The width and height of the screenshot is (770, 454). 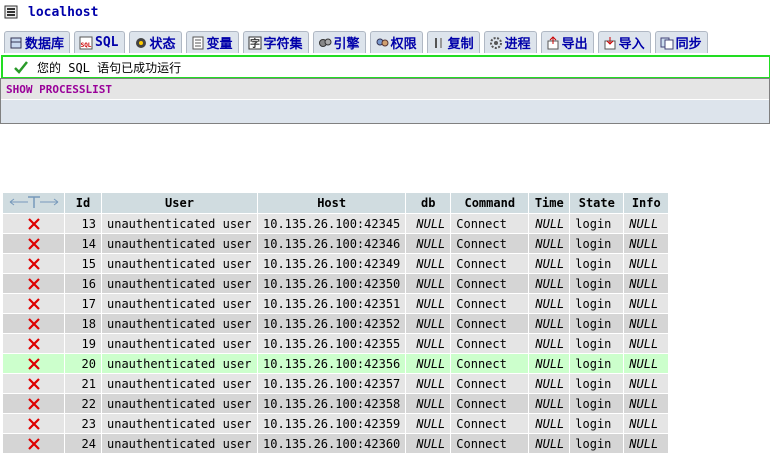 I want to click on cell-id: 20, so click(x=83, y=363).